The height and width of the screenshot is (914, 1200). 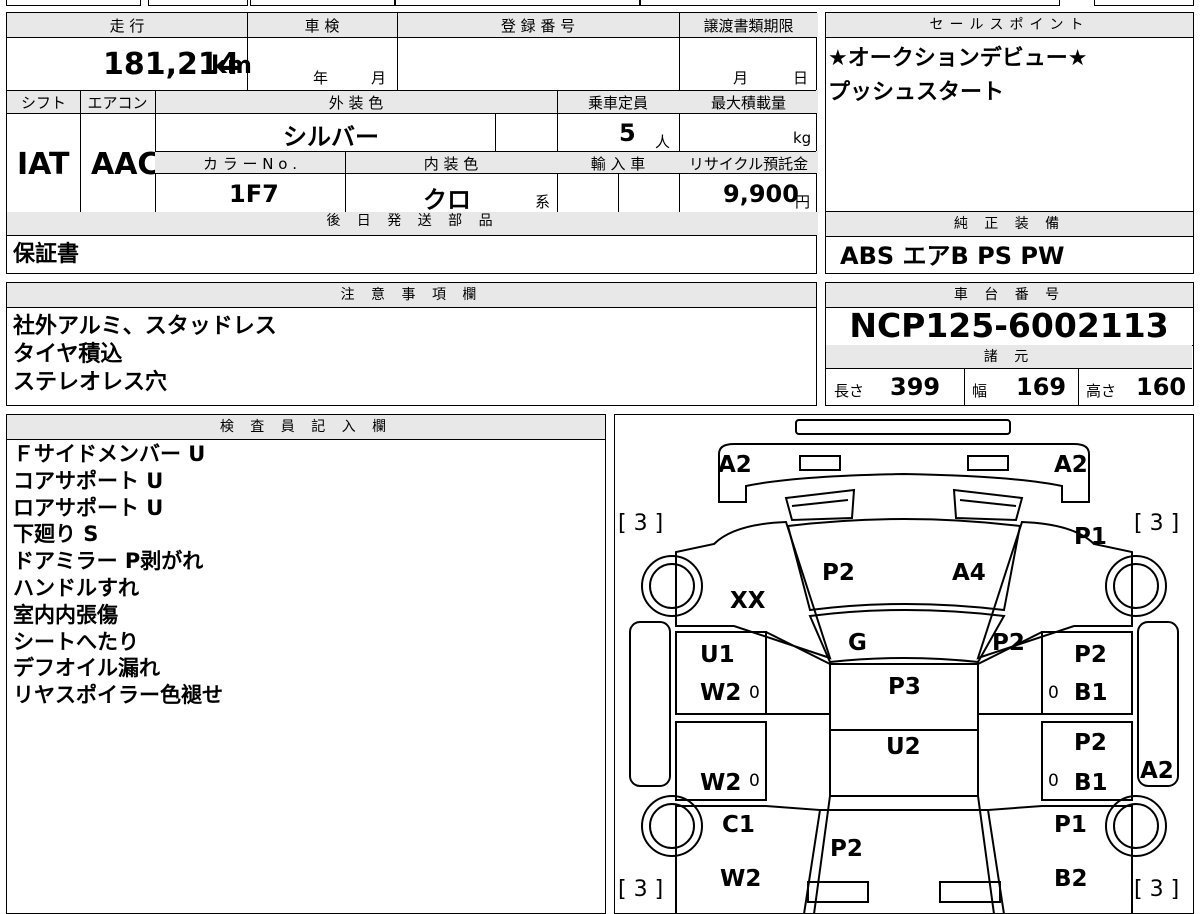 I want to click on diagram-label-qtr-r: P1, so click(x=1070, y=825).